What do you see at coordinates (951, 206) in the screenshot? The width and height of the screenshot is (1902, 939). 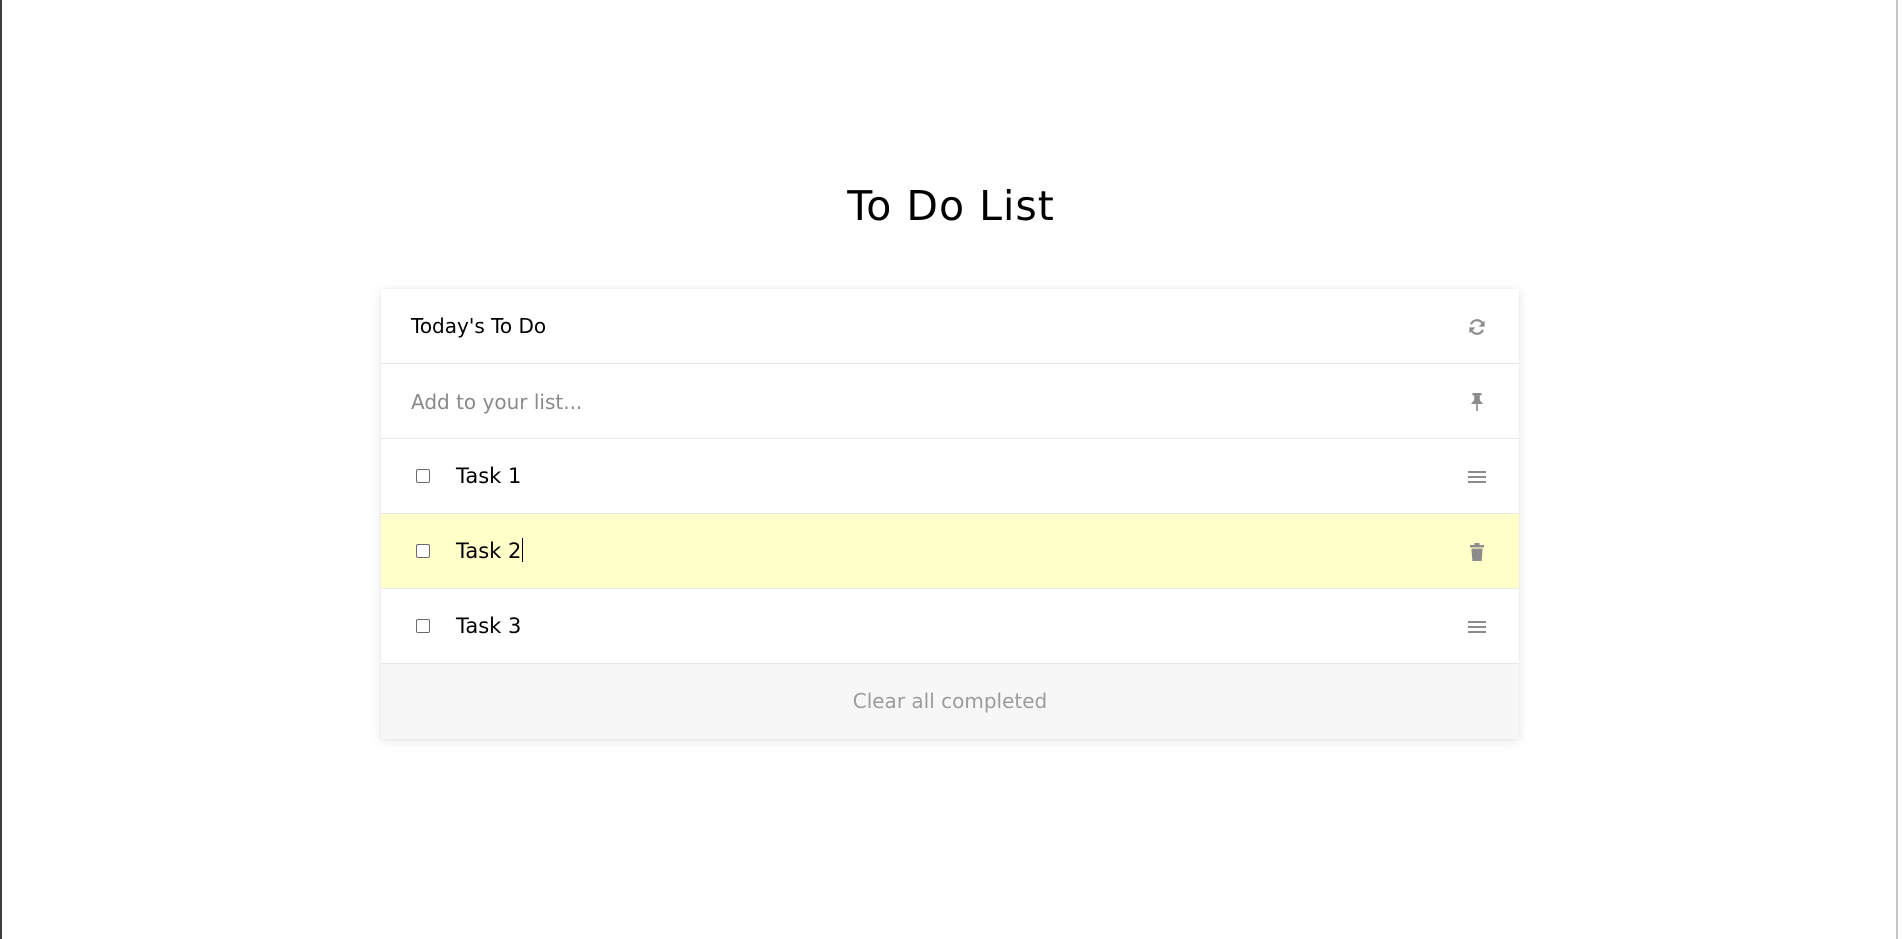 I see `page-title: To Do List` at bounding box center [951, 206].